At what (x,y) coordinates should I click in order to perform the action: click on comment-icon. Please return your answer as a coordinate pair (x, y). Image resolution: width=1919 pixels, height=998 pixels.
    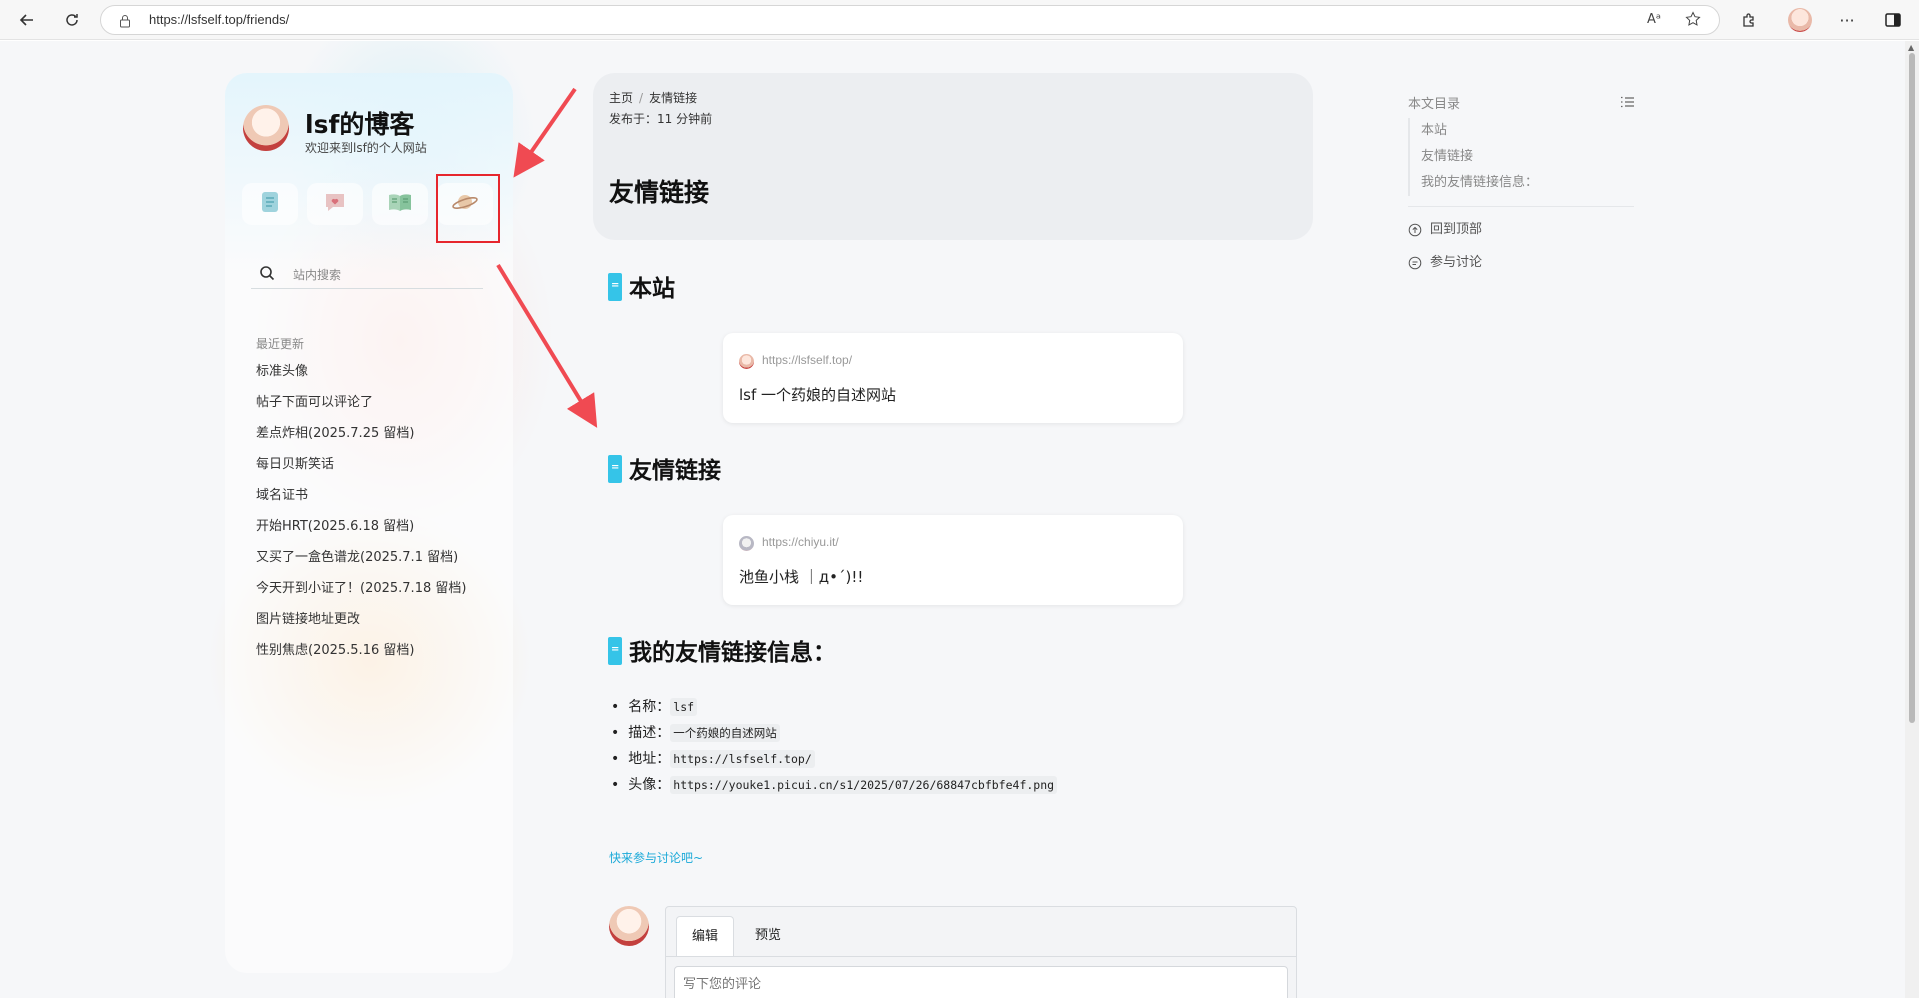
    Looking at the image, I should click on (1415, 262).